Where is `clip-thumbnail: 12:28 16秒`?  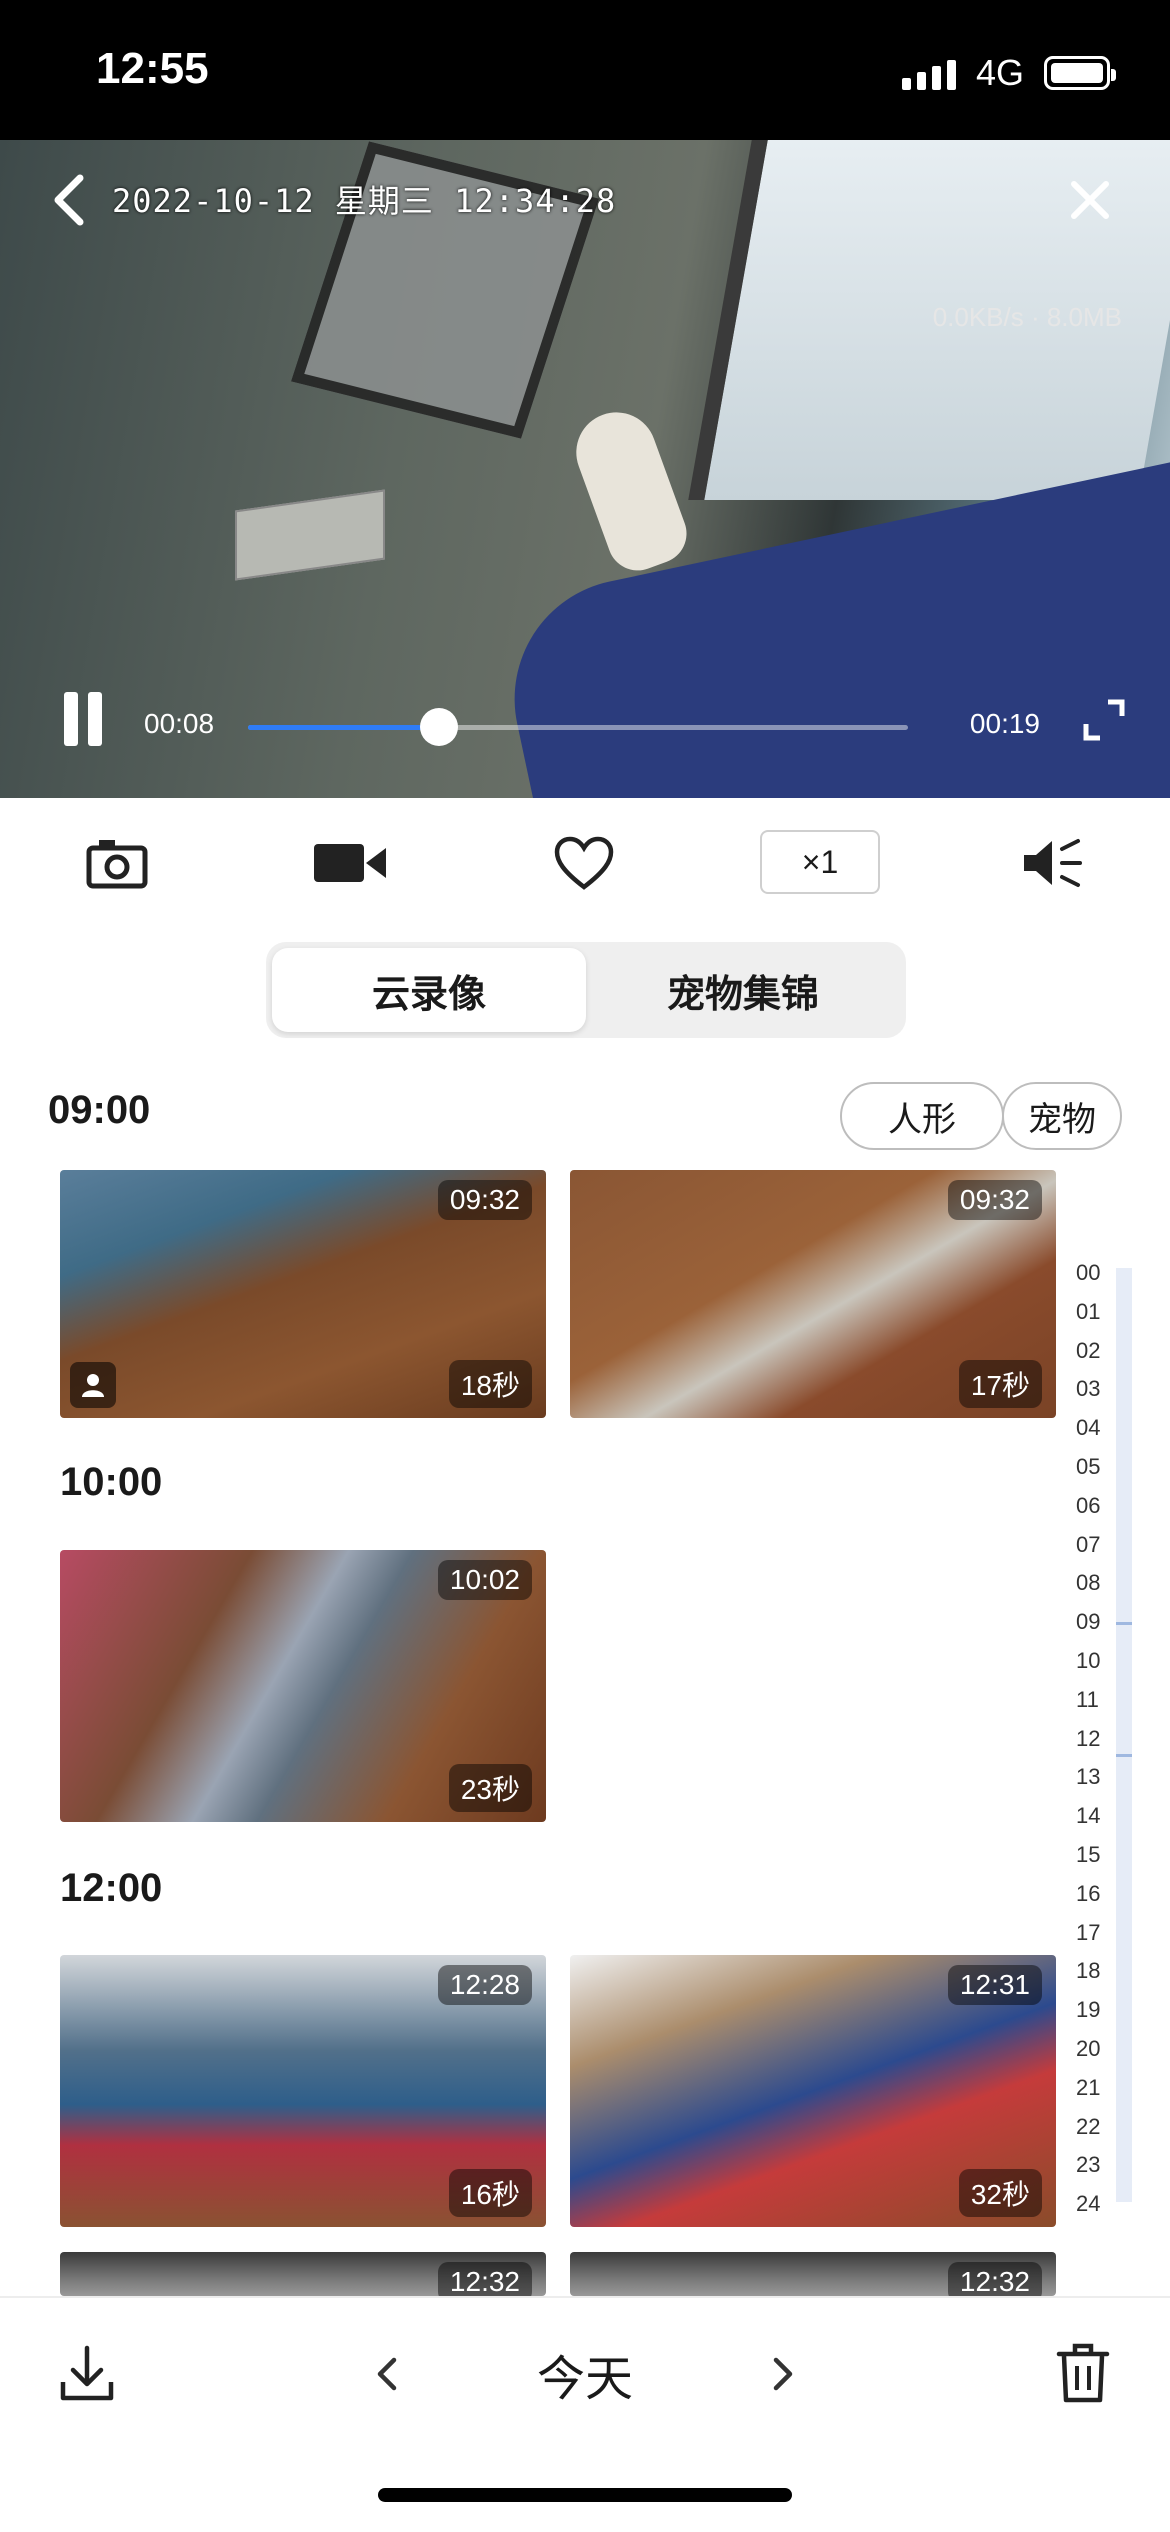 clip-thumbnail: 12:28 16秒 is located at coordinates (303, 2091).